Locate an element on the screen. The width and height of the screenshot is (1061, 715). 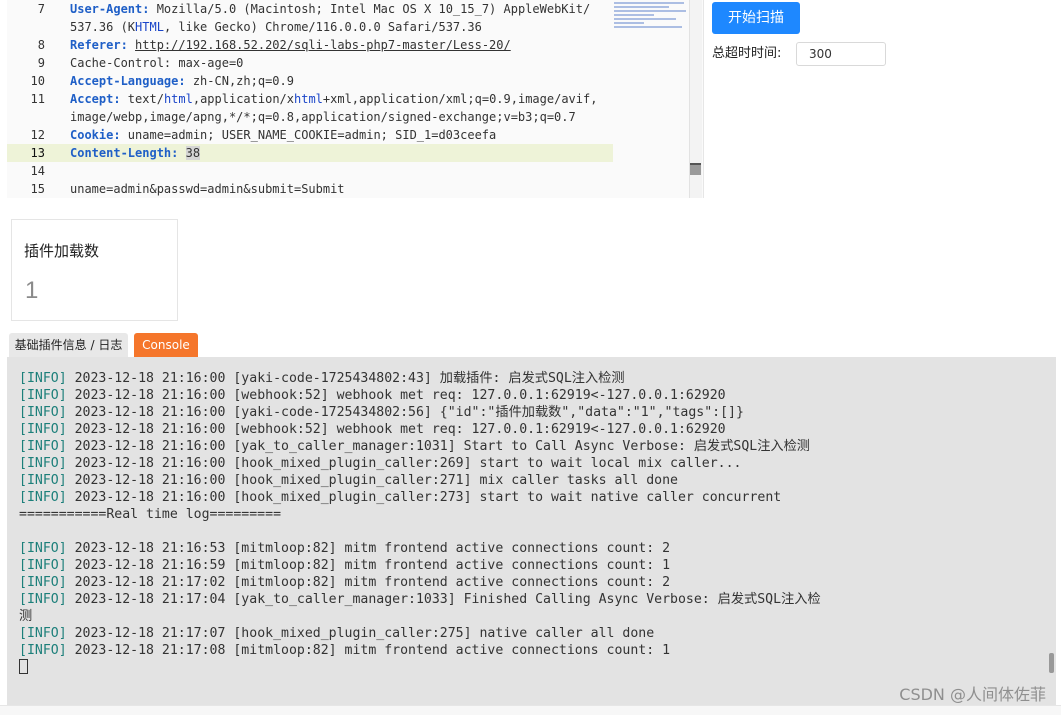
line-code: Accept-Language: zh-CN,zh;q=0.9 is located at coordinates (182, 81).